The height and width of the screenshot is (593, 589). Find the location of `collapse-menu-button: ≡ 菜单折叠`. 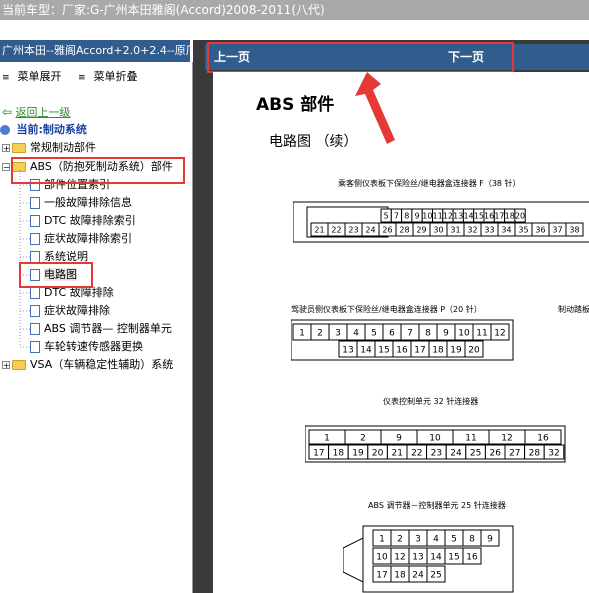

collapse-menu-button: ≡ 菜单折叠 is located at coordinates (108, 76).